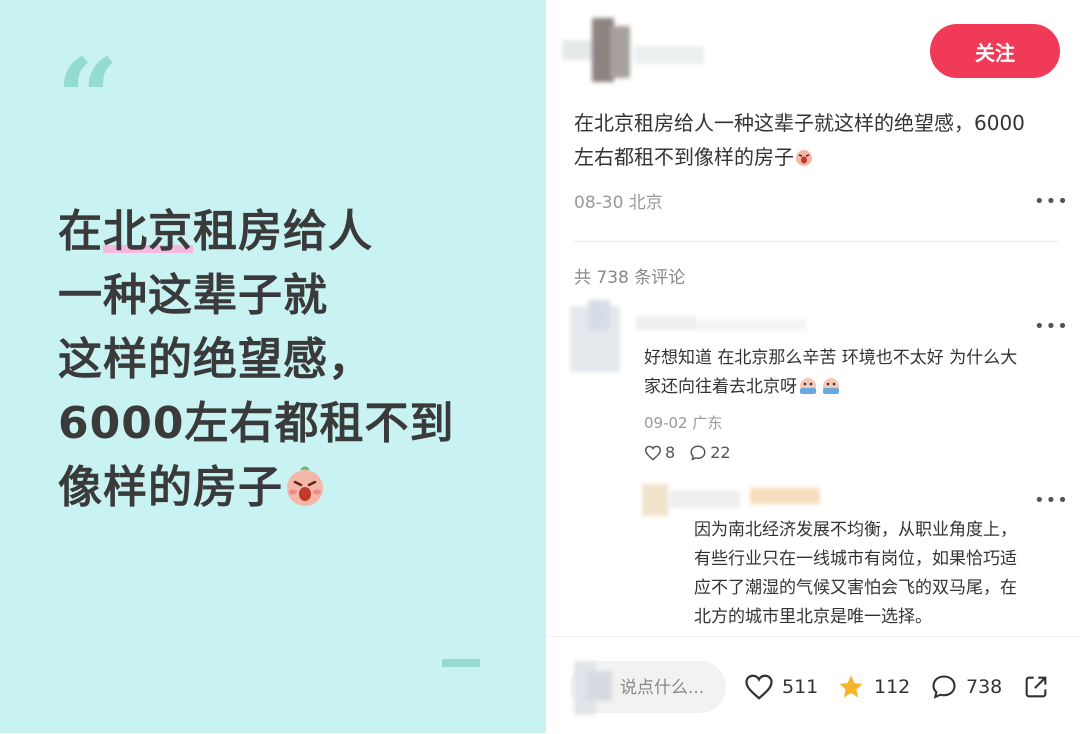 Image resolution: width=1080 pixels, height=734 pixels. Describe the element at coordinates (984, 687) in the screenshot. I see `comment-count-bottom: 738` at that location.